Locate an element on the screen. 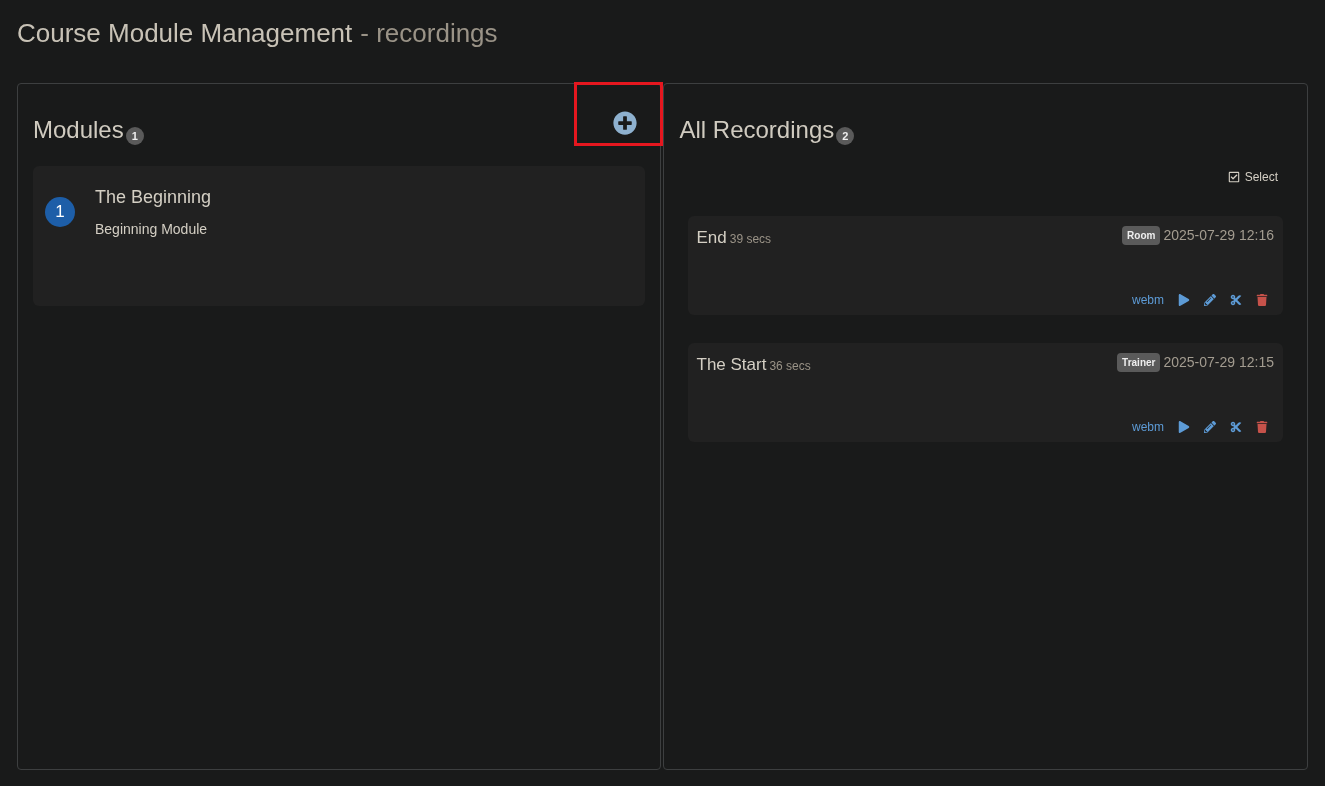  recording-name: End is located at coordinates (711, 238).